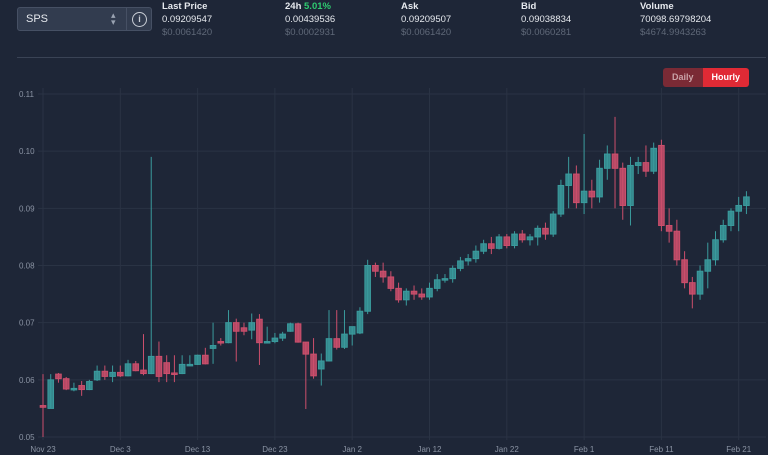  I want to click on x-tick-label: Nov 23, so click(43, 449).